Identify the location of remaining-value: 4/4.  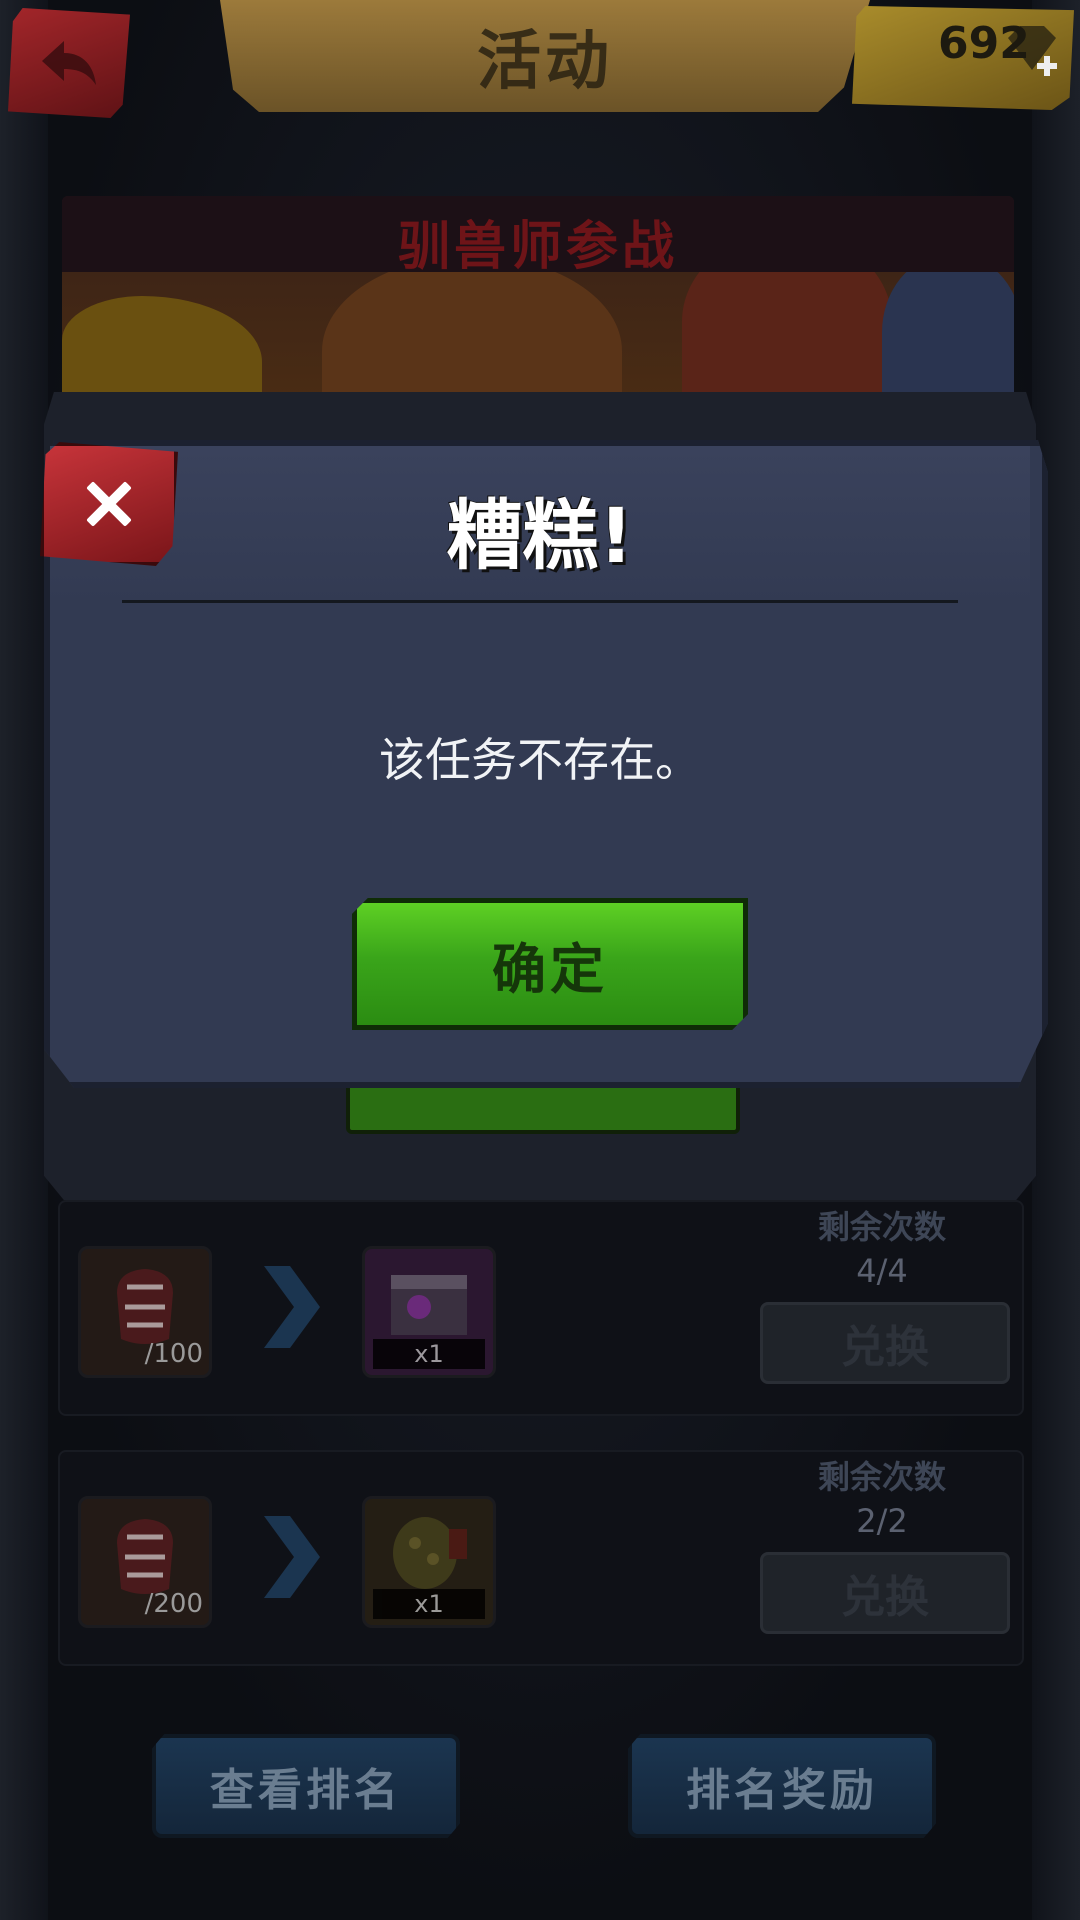
(882, 1271).